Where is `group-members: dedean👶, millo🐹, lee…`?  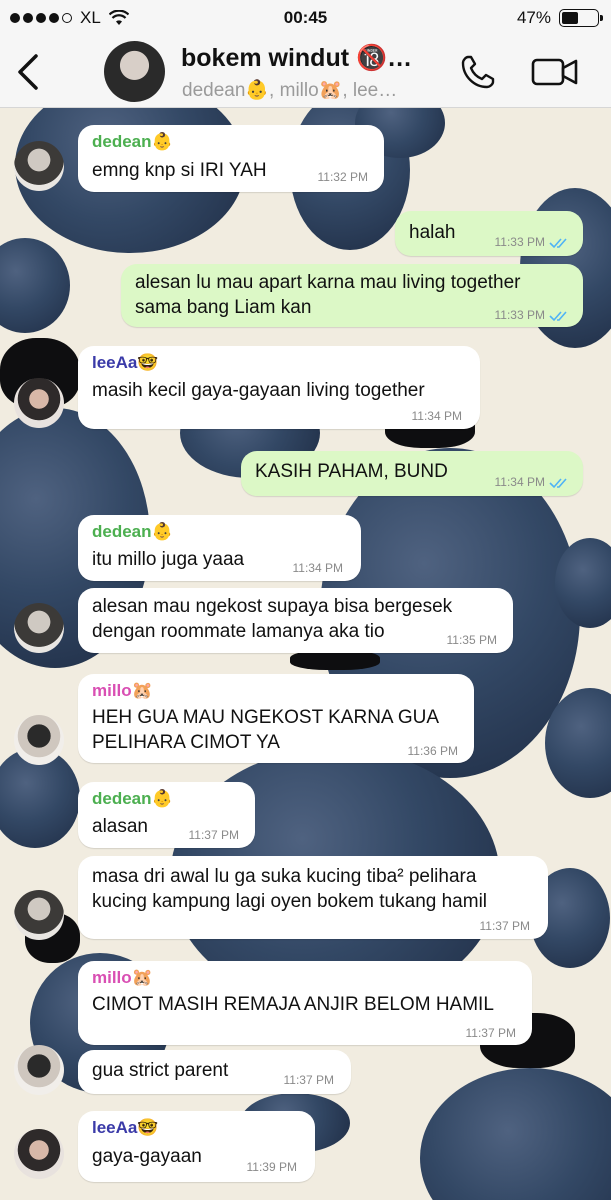
group-members: dedean👶, millo🐹, lee… is located at coordinates (289, 90).